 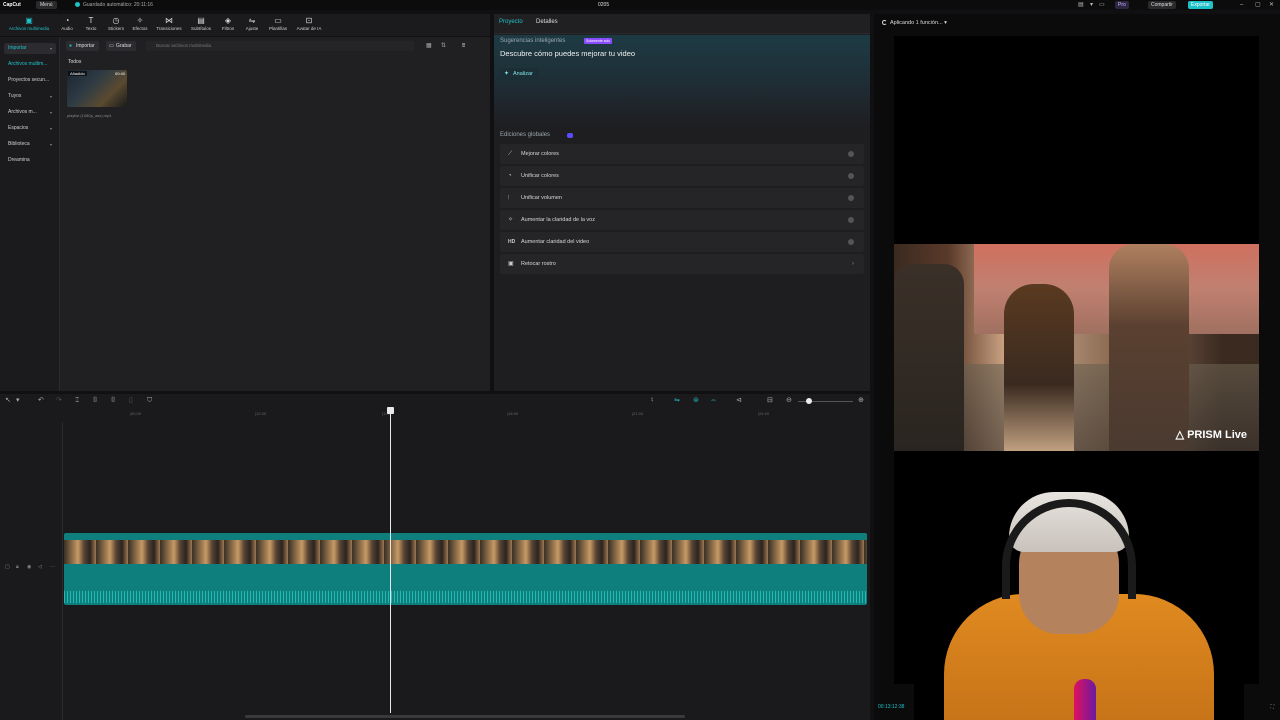 I want to click on timeline-scrollbar, so click(x=465, y=716).